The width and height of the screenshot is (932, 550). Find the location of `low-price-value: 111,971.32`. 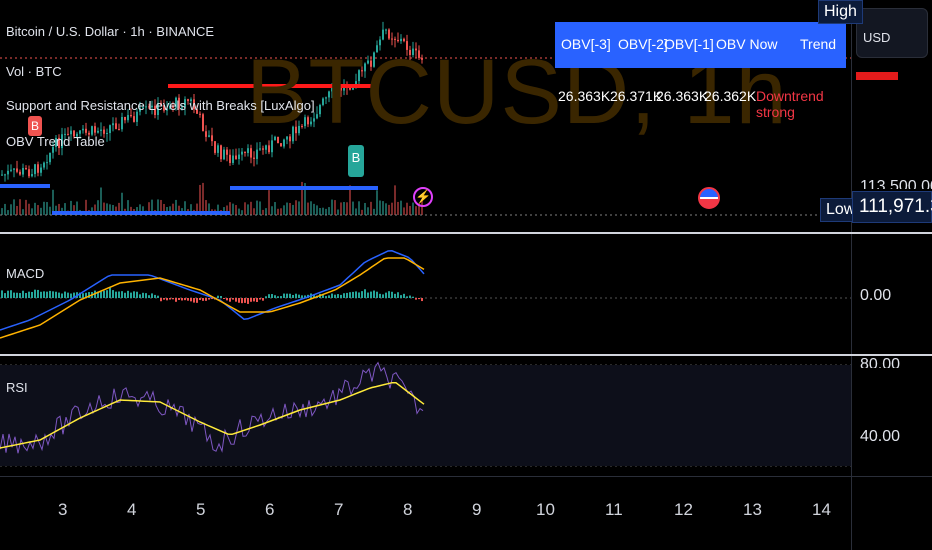

low-price-value: 111,971.32 is located at coordinates (892, 207).